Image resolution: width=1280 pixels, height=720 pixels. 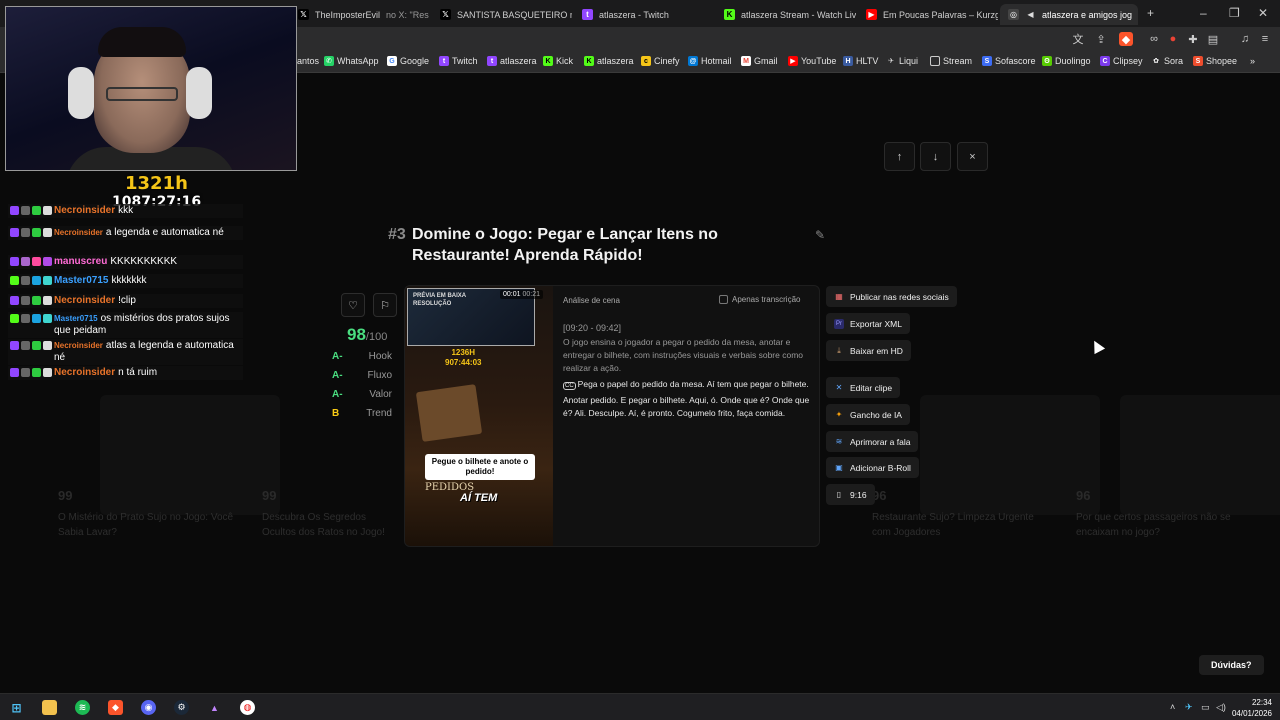 What do you see at coordinates (558, 61) in the screenshot?
I see `bookmark-kick: K Kick` at bounding box center [558, 61].